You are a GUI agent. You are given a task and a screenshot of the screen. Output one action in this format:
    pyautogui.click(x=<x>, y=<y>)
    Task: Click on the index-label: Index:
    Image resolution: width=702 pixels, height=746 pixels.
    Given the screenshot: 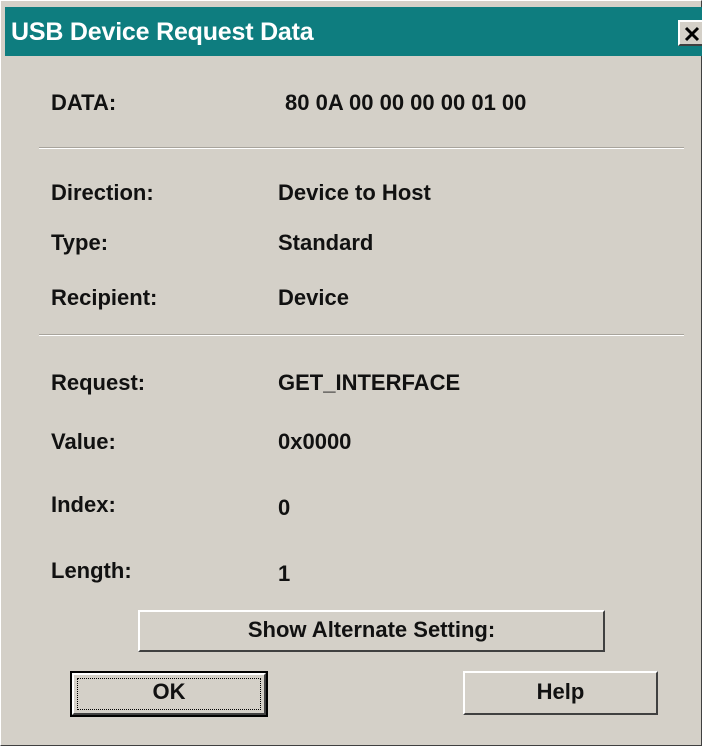 What is the action you would take?
    pyautogui.click(x=83, y=504)
    